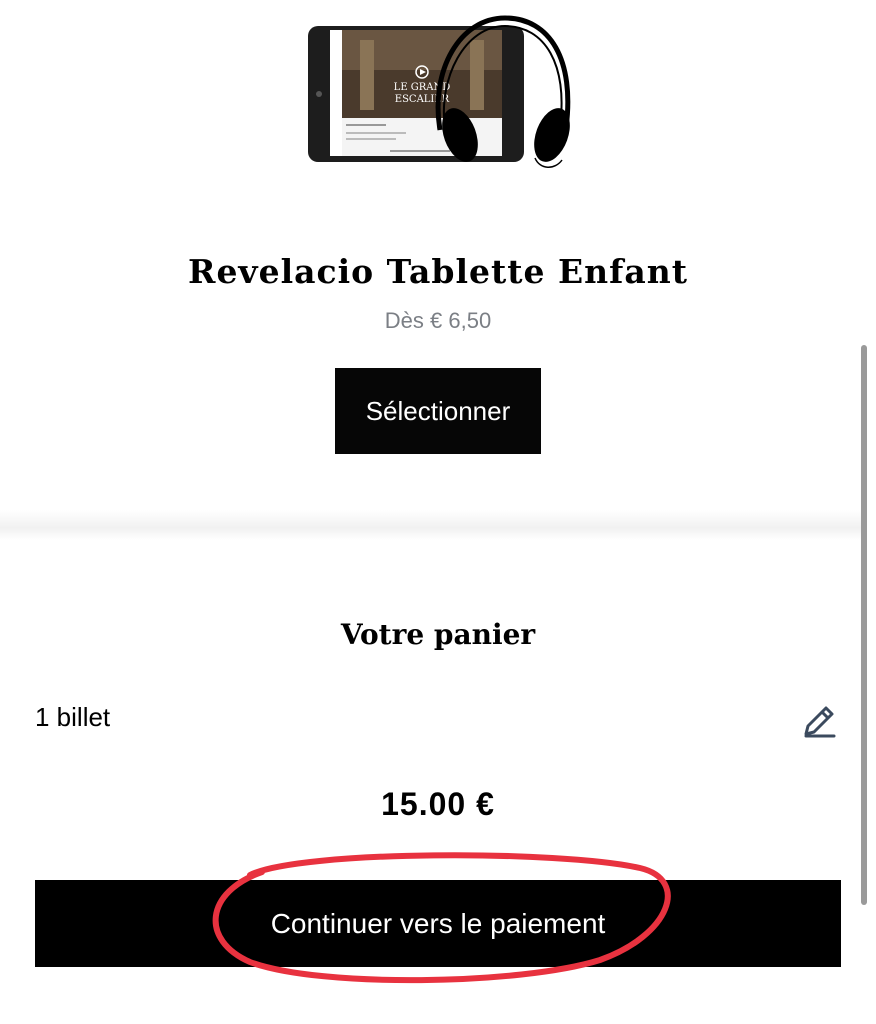 The height and width of the screenshot is (1024, 876). What do you see at coordinates (438, 634) in the screenshot?
I see `cart-title: Votre panier` at bounding box center [438, 634].